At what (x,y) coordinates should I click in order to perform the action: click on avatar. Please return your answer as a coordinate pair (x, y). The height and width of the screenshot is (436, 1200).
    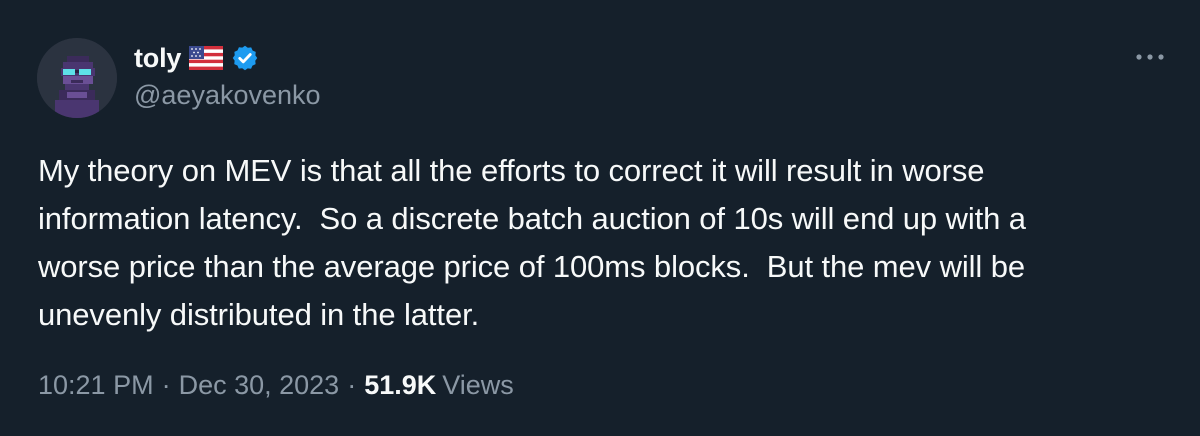
    Looking at the image, I should click on (77, 78).